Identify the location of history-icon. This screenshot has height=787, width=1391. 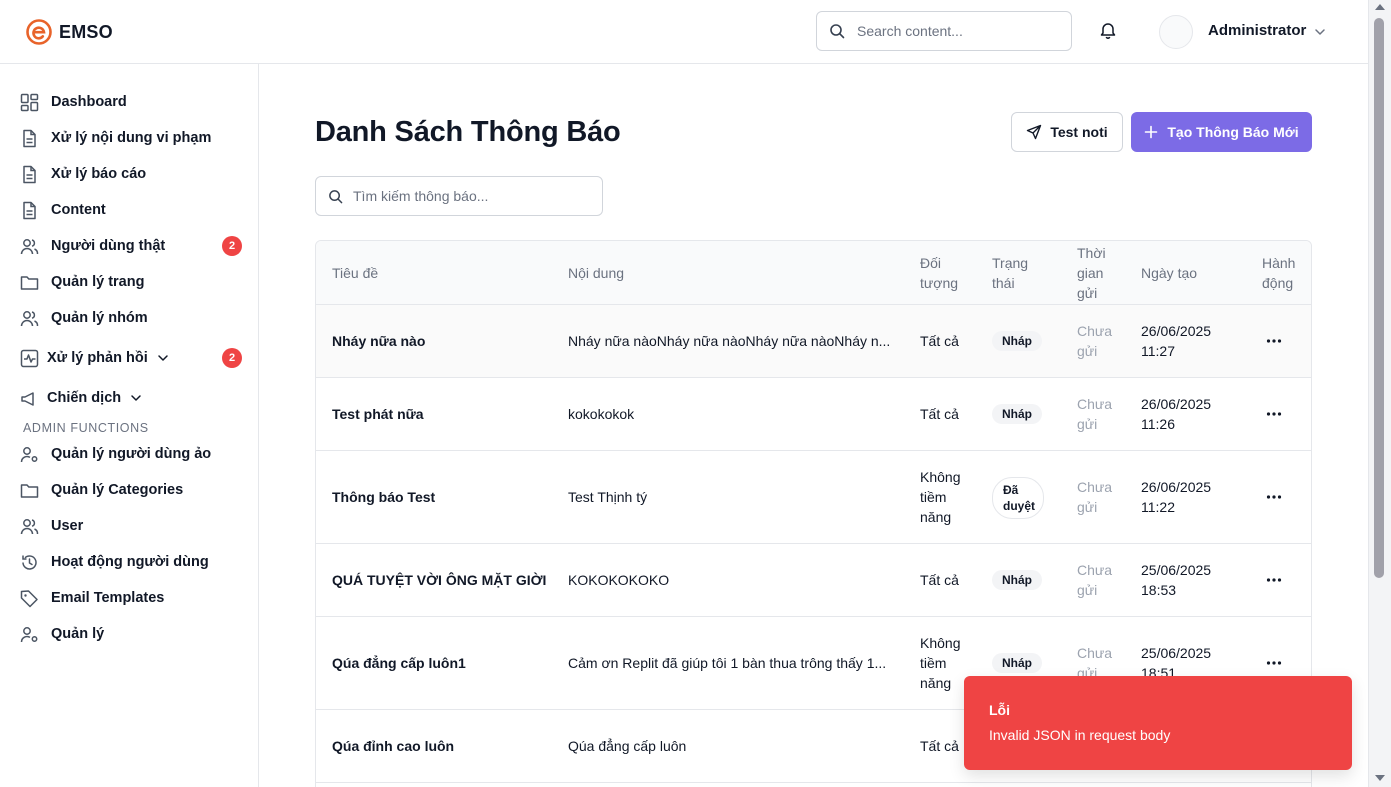
(29, 562).